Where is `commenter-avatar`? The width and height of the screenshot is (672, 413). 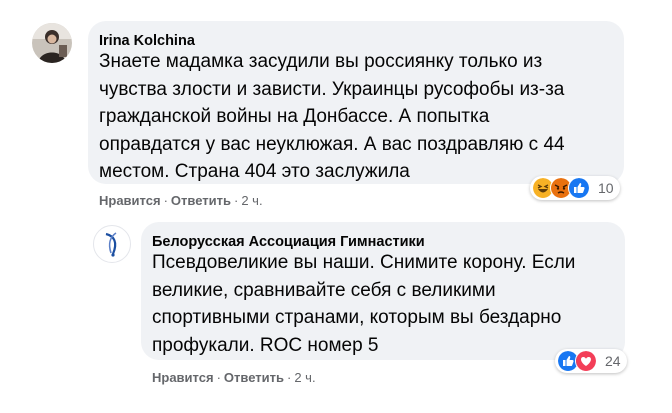 commenter-avatar is located at coordinates (52, 43).